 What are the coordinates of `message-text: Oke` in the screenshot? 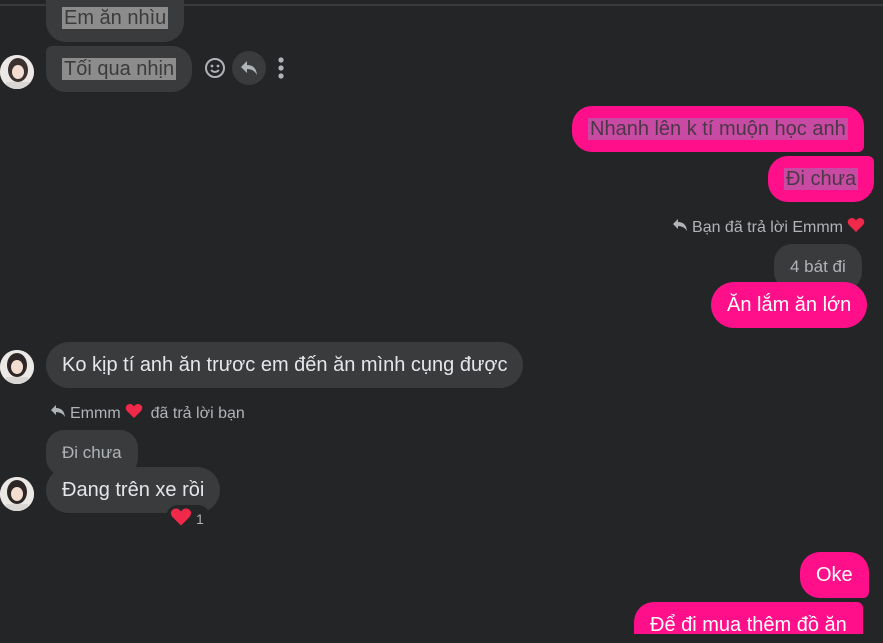 It's located at (834, 575).